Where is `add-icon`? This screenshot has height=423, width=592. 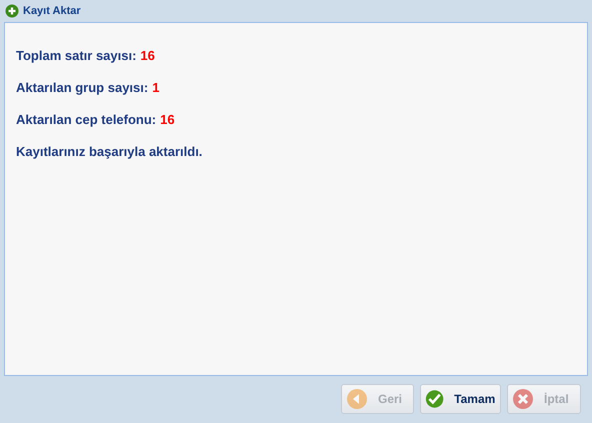
add-icon is located at coordinates (12, 11).